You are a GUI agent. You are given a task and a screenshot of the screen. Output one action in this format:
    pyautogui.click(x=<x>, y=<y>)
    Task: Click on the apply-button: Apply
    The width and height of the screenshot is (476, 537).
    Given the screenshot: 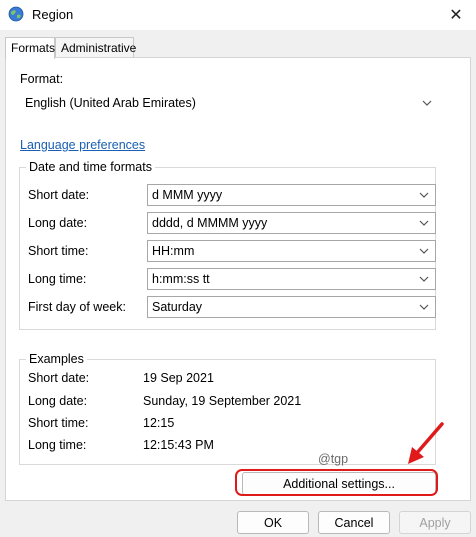 What is the action you would take?
    pyautogui.click(x=435, y=522)
    